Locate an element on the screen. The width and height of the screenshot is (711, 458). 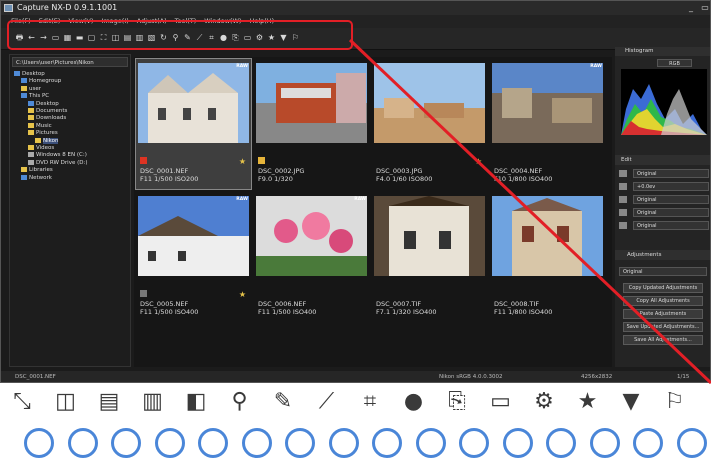
tree-item: Libraries is located at coordinates (50, 170).